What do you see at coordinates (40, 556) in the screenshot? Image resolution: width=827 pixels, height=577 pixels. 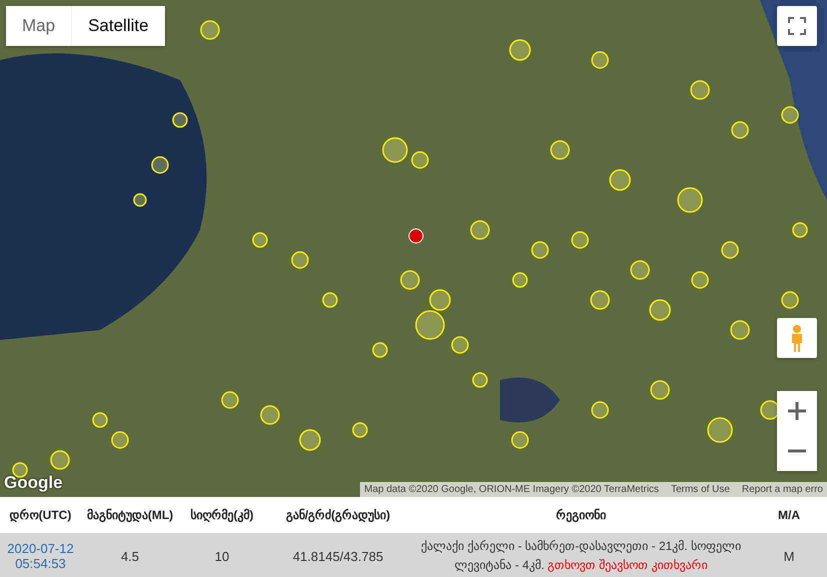 I see `time-link: 2020-07-12 05:54:53` at bounding box center [40, 556].